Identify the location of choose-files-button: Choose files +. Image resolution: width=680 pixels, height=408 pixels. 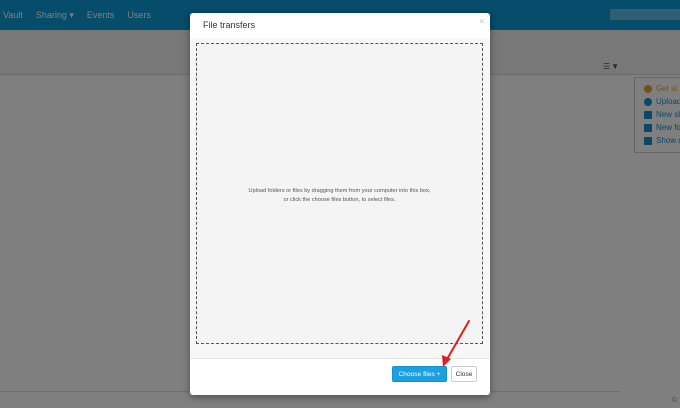
(419, 374).